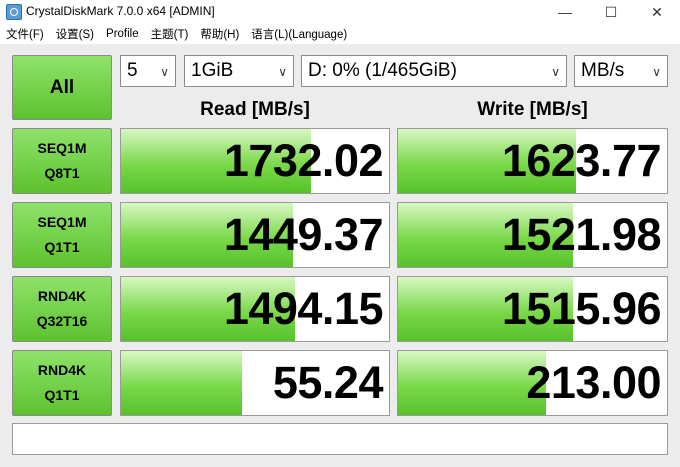 The height and width of the screenshot is (467, 680). Describe the element at coordinates (25, 34) in the screenshot. I see `menu-file: 文件(F)` at that location.